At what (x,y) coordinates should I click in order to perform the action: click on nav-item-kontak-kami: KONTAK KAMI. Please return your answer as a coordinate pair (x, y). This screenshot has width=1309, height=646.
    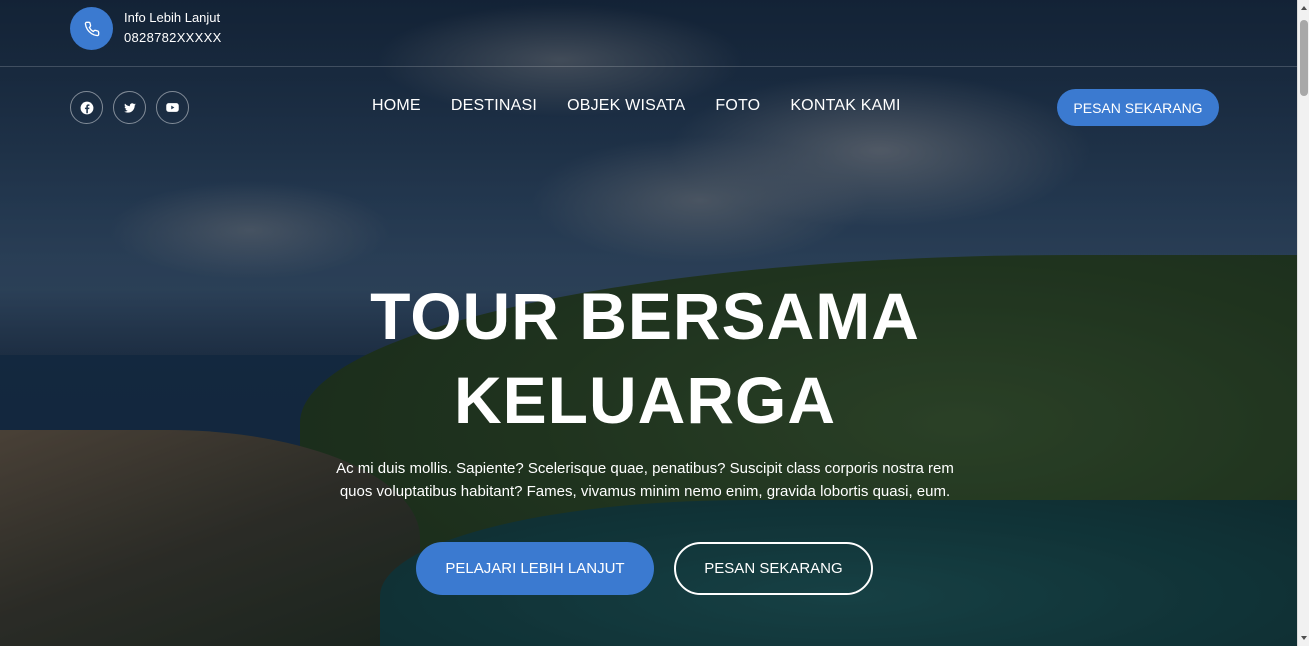
    Looking at the image, I should click on (845, 106).